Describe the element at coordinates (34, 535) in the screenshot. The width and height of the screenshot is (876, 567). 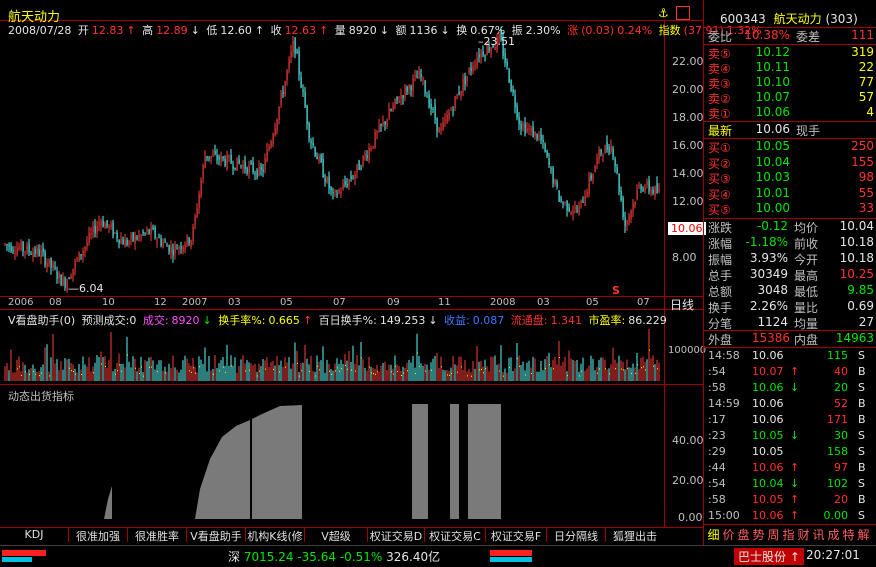
I see `tab-kdj: KDJ` at that location.